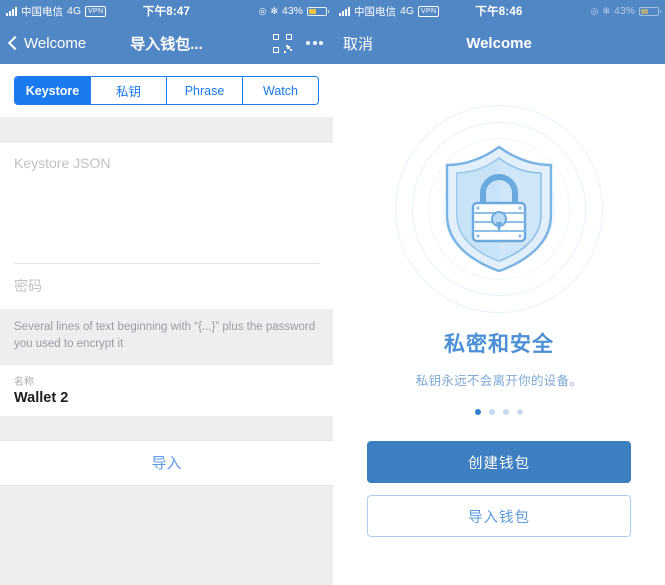 This screenshot has height=585, width=665. What do you see at coordinates (314, 43) in the screenshot?
I see `more-dots-icon` at bounding box center [314, 43].